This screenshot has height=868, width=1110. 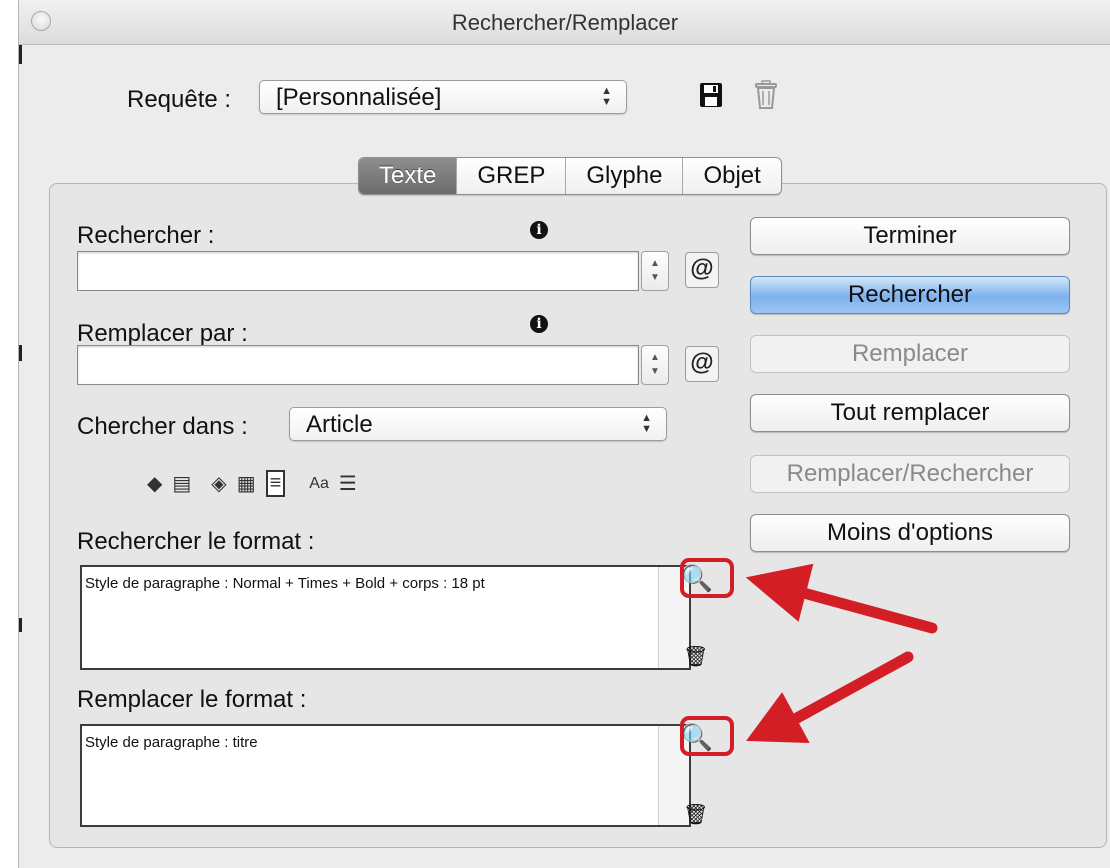 I want to click on annotation-arrows, so click(x=841, y=653).